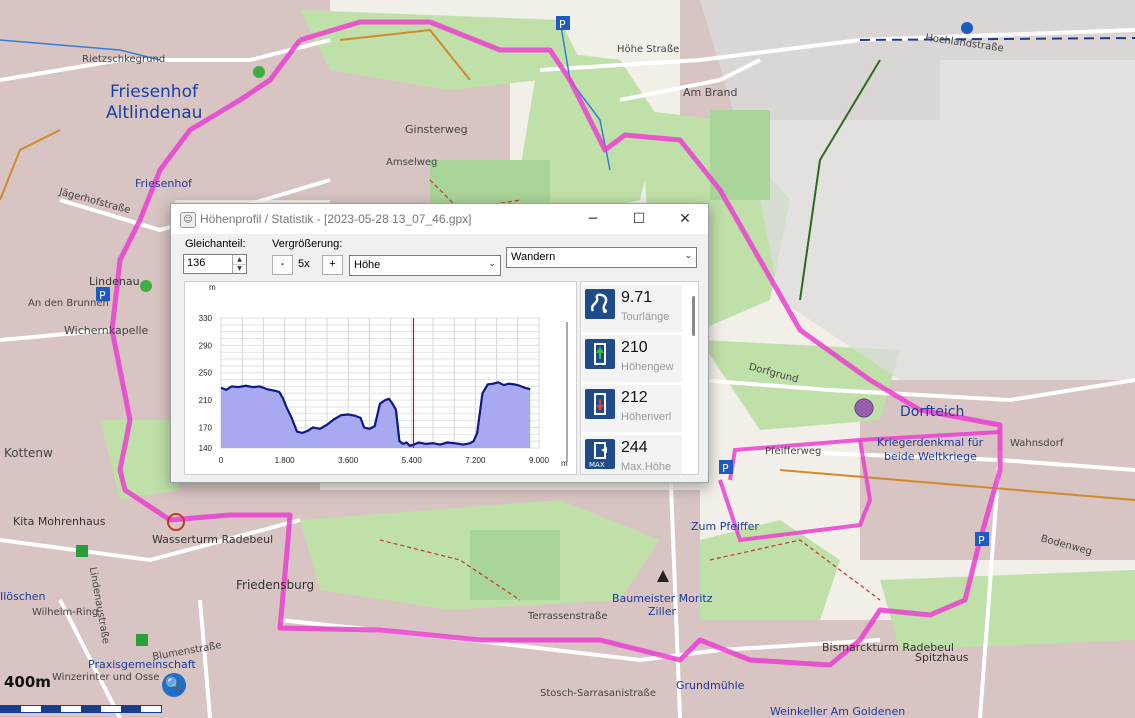  Describe the element at coordinates (59, 521) in the screenshot. I see `label-kita: Kita Mohrenhaus` at that location.